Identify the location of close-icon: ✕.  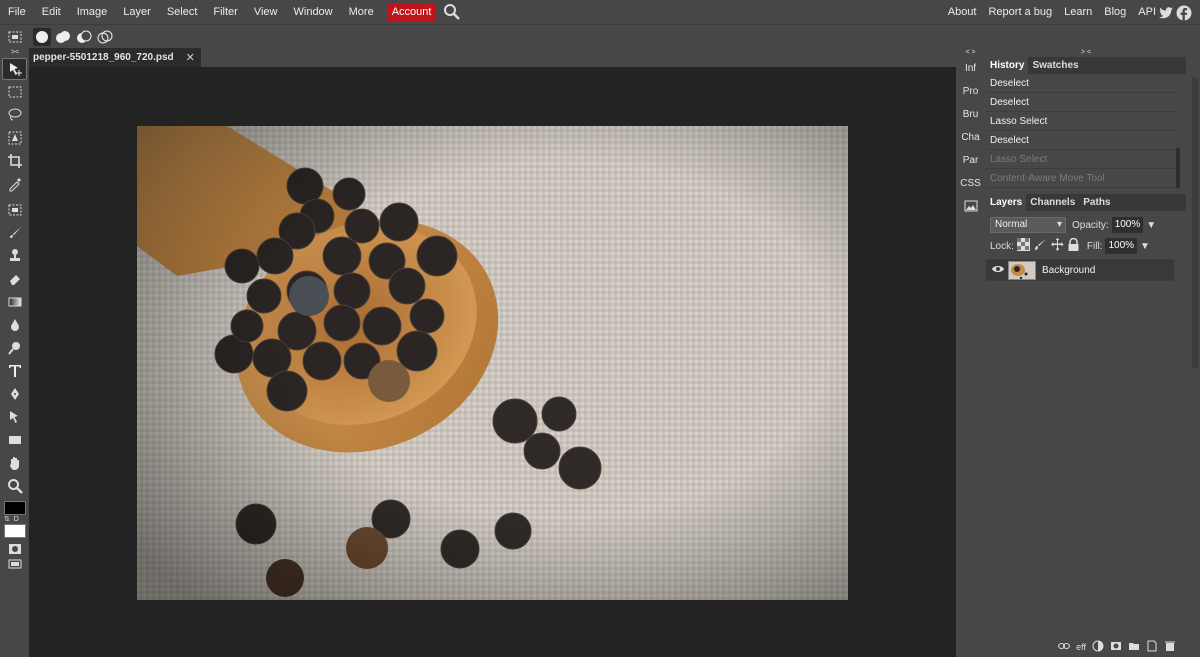
(190, 57).